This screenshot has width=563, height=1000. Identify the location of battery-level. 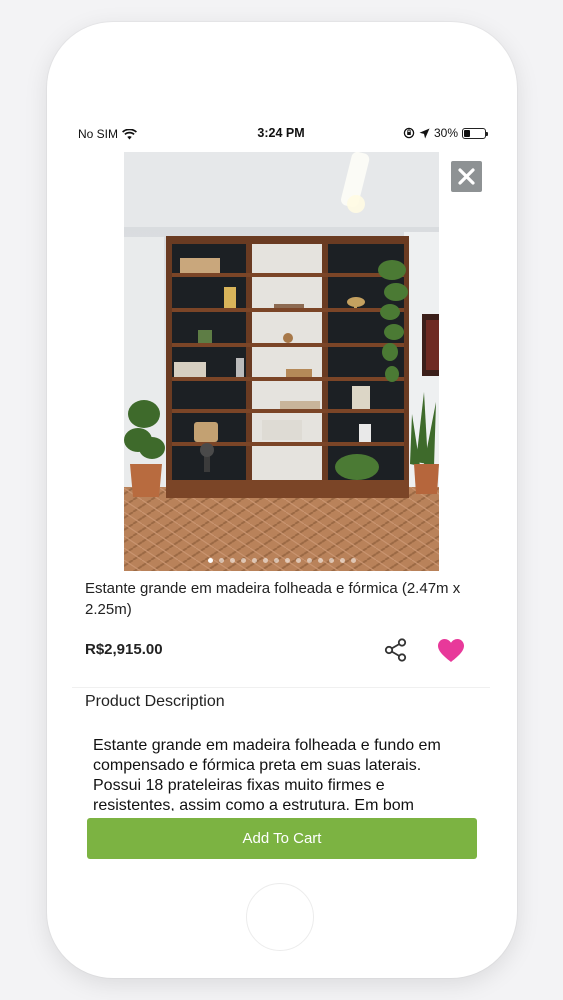
(467, 133).